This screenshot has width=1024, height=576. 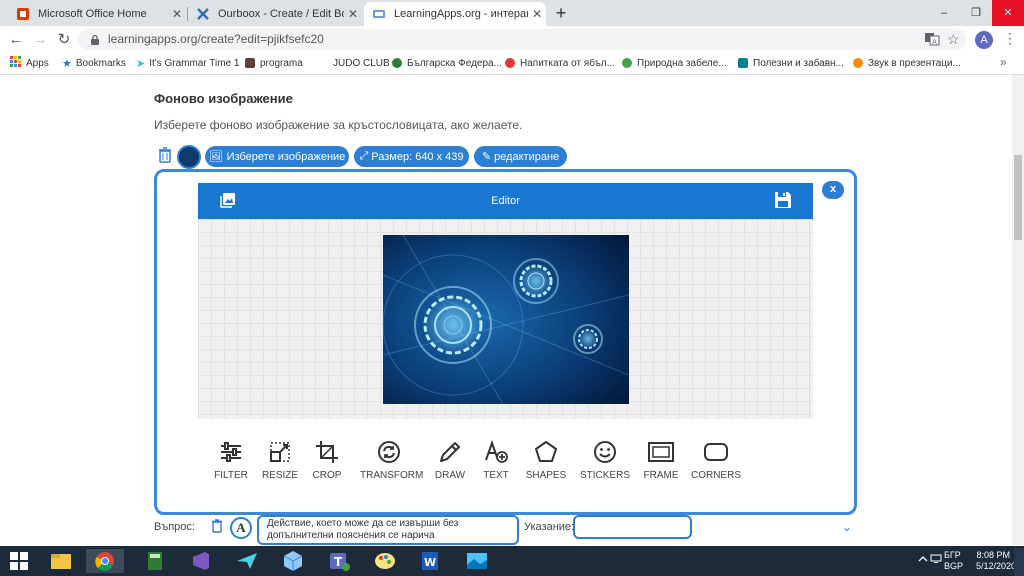 I want to click on language-indicator: БГР BGP, so click(x=953, y=561).